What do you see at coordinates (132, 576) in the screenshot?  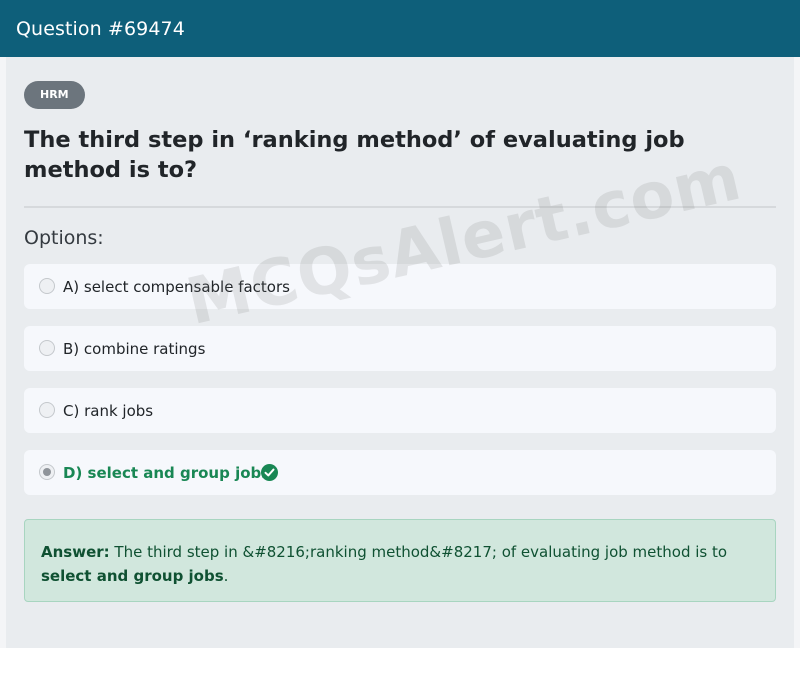 I see `answer-highlight: select and group jobs` at bounding box center [132, 576].